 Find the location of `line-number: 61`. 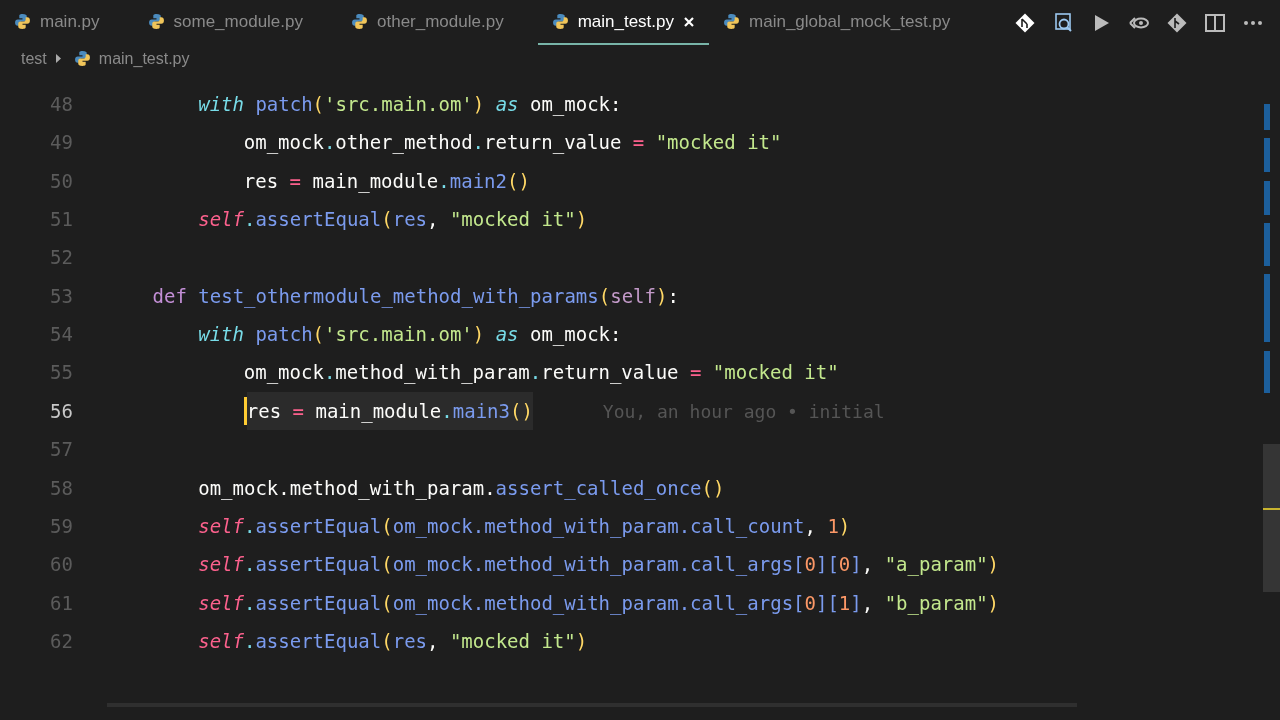

line-number: 61 is located at coordinates (61, 603).